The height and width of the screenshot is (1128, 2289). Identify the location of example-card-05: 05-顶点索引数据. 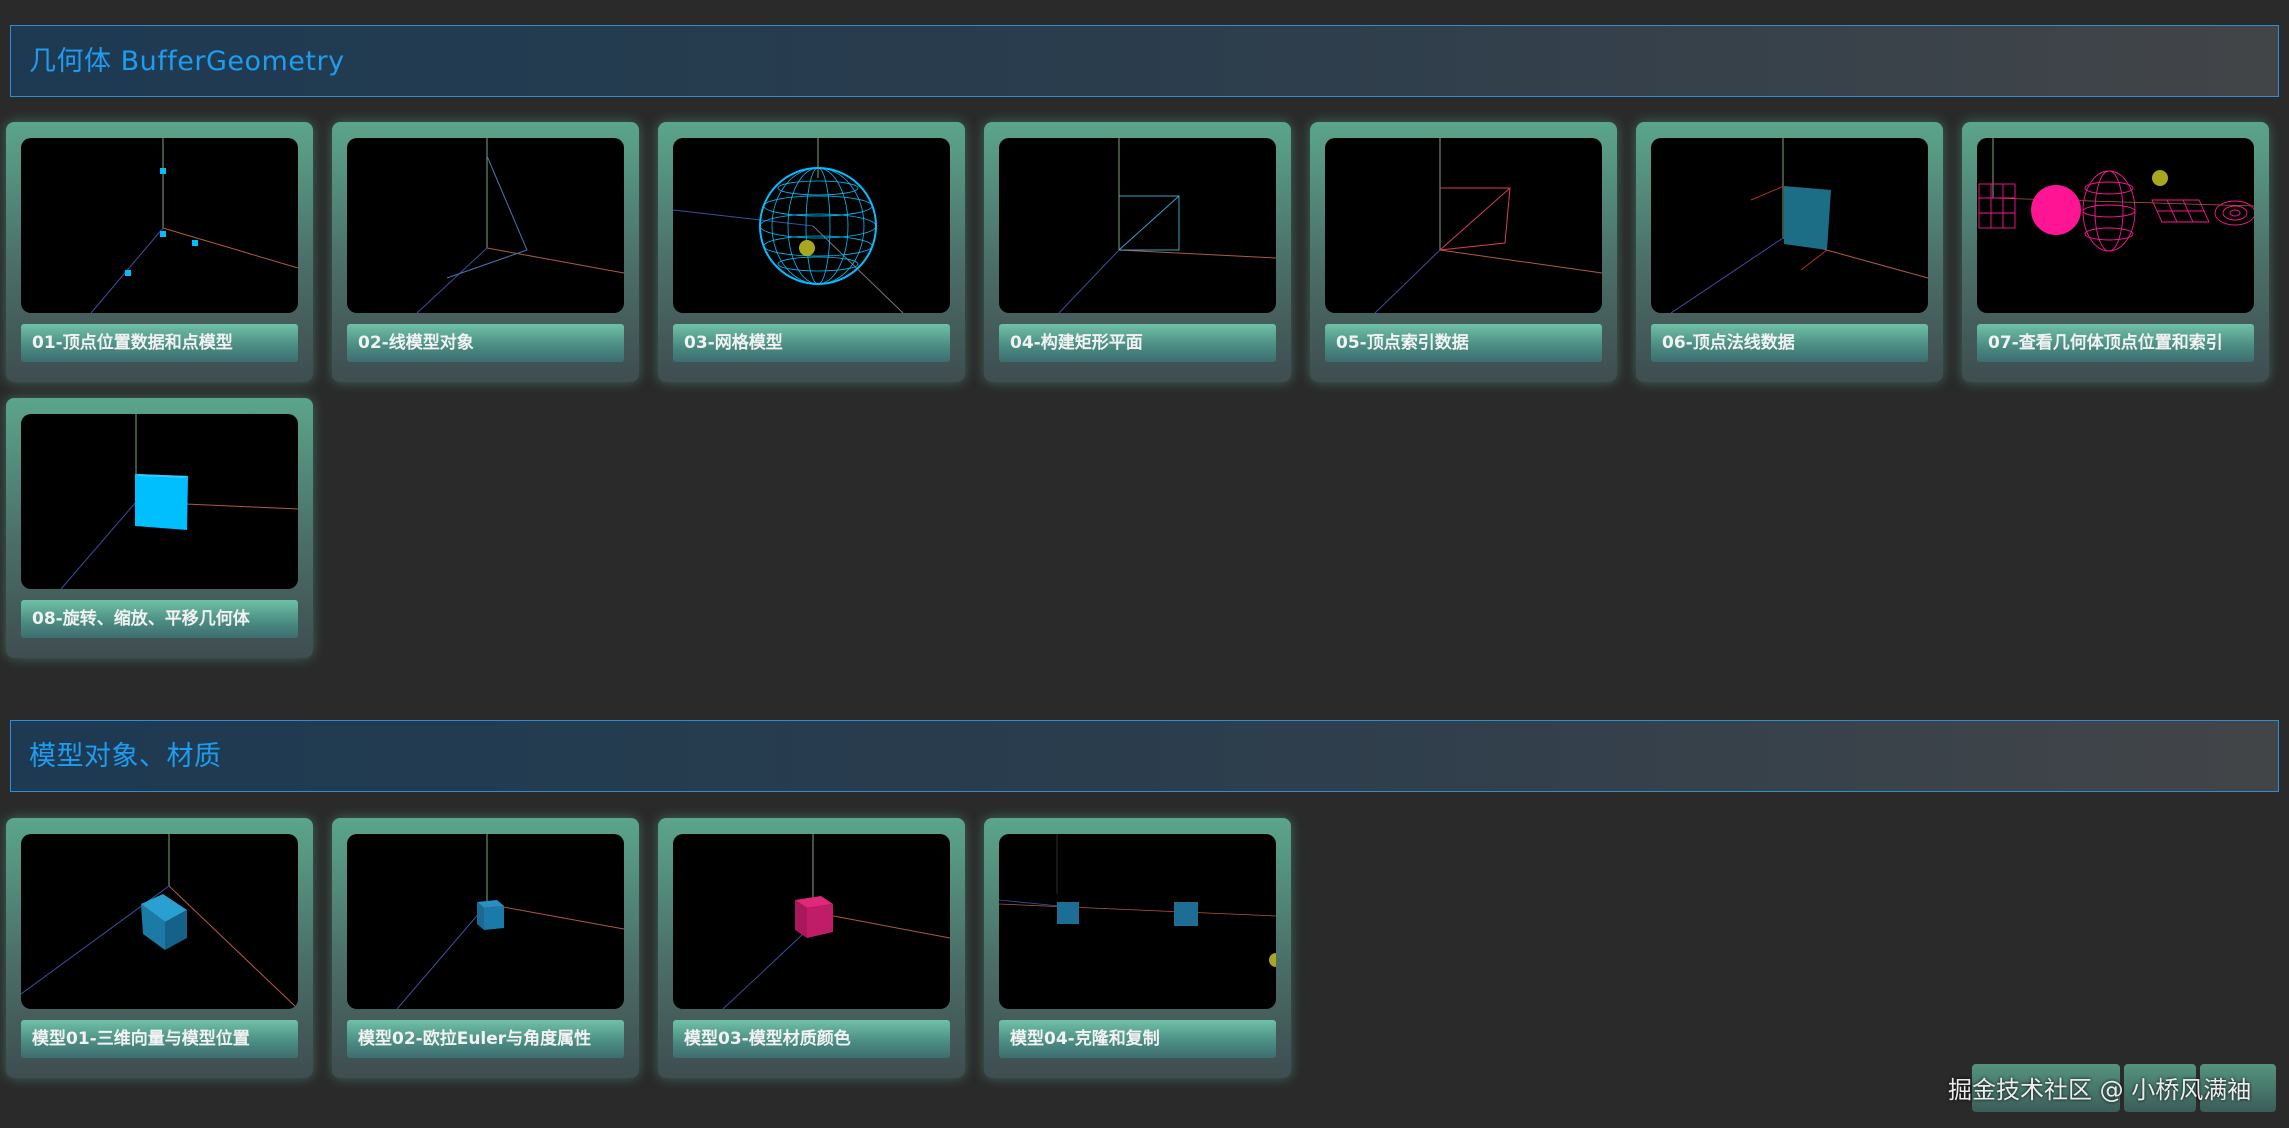
(1463, 252).